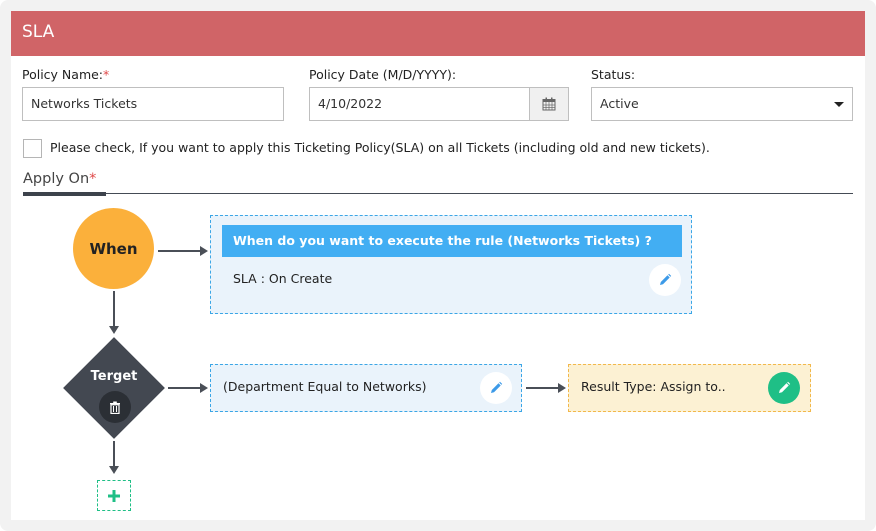  I want to click on status-select: Active, so click(722, 104).